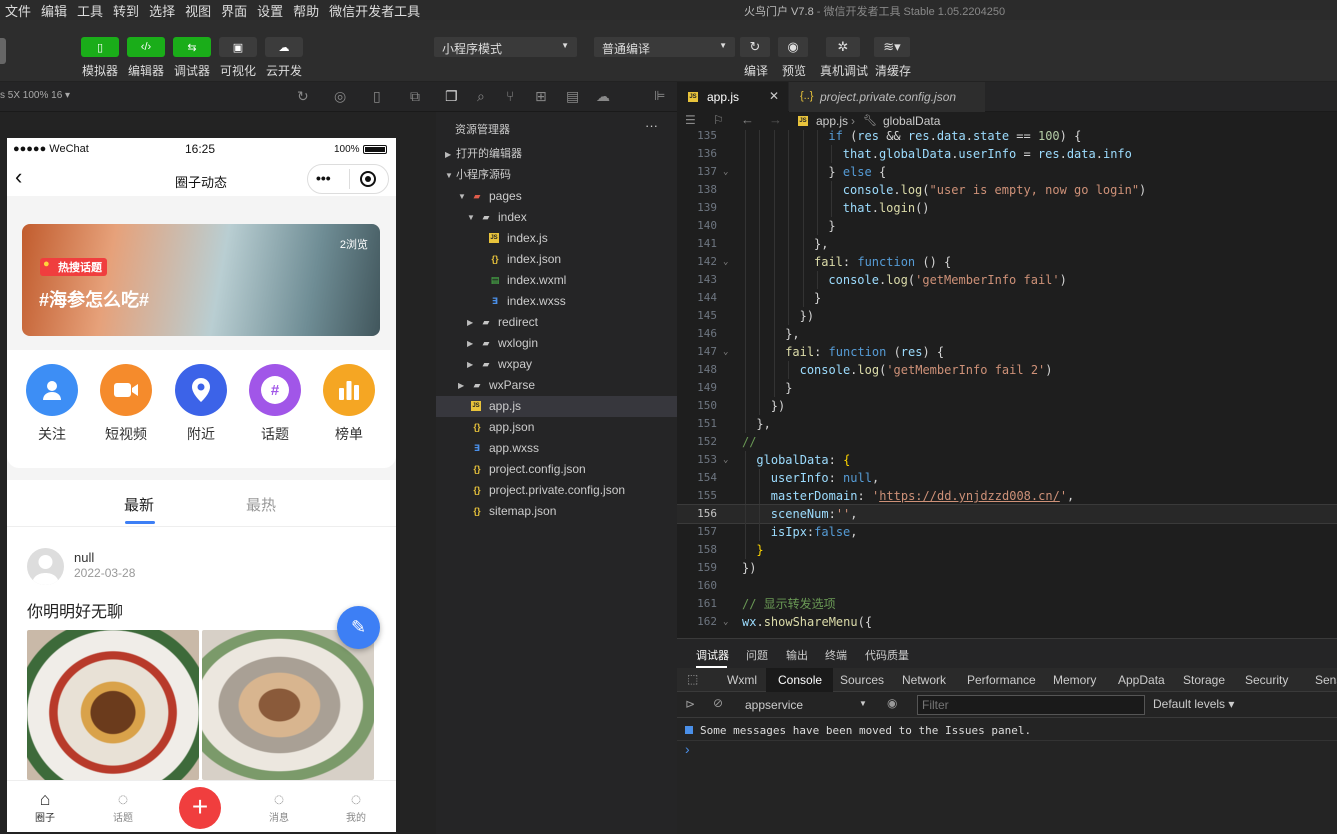 The width and height of the screenshot is (1337, 834). I want to click on remote-debug-button: ✲, so click(843, 47).